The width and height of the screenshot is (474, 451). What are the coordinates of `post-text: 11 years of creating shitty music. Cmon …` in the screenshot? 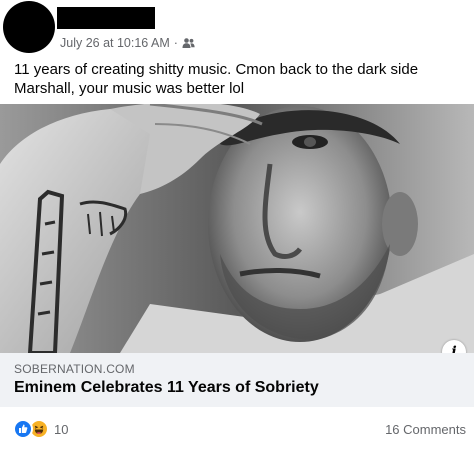 It's located at (216, 79).